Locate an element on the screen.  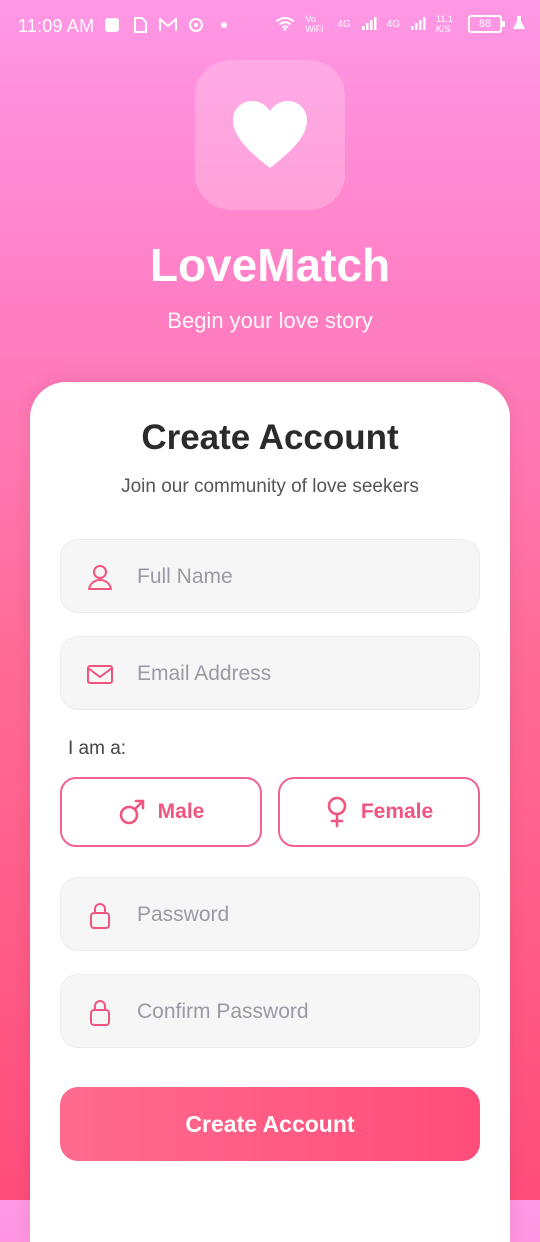
status-time: 11:09 AM is located at coordinates (56, 26).